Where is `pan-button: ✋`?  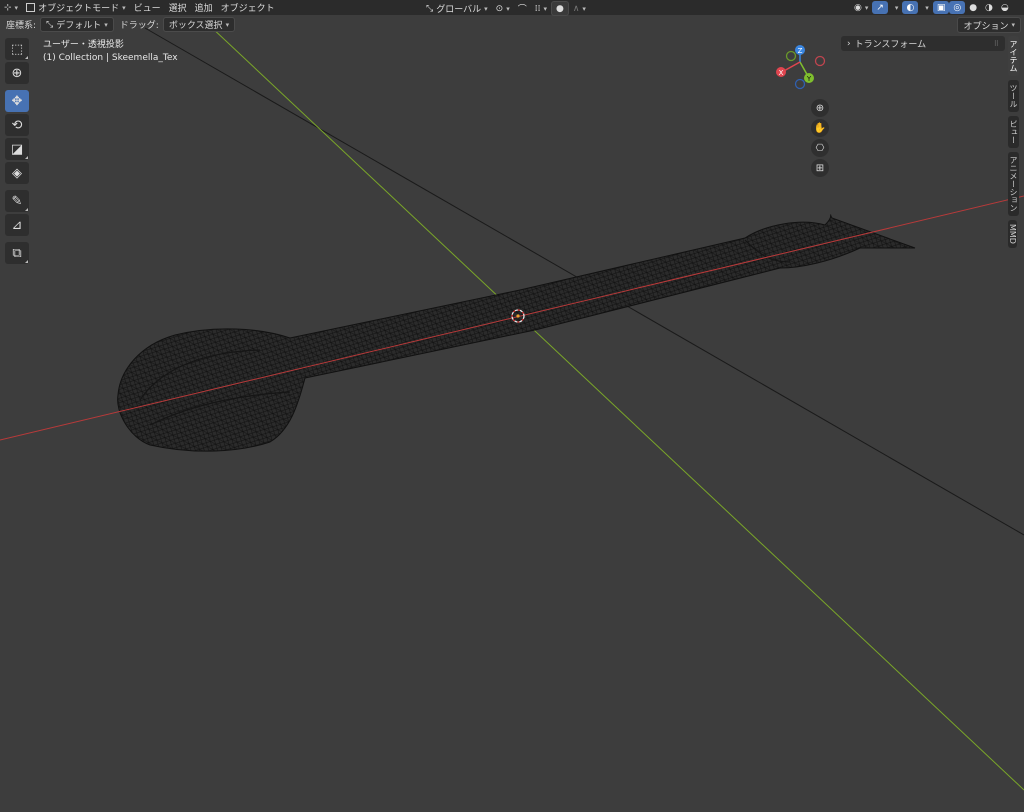 pan-button: ✋ is located at coordinates (820, 128).